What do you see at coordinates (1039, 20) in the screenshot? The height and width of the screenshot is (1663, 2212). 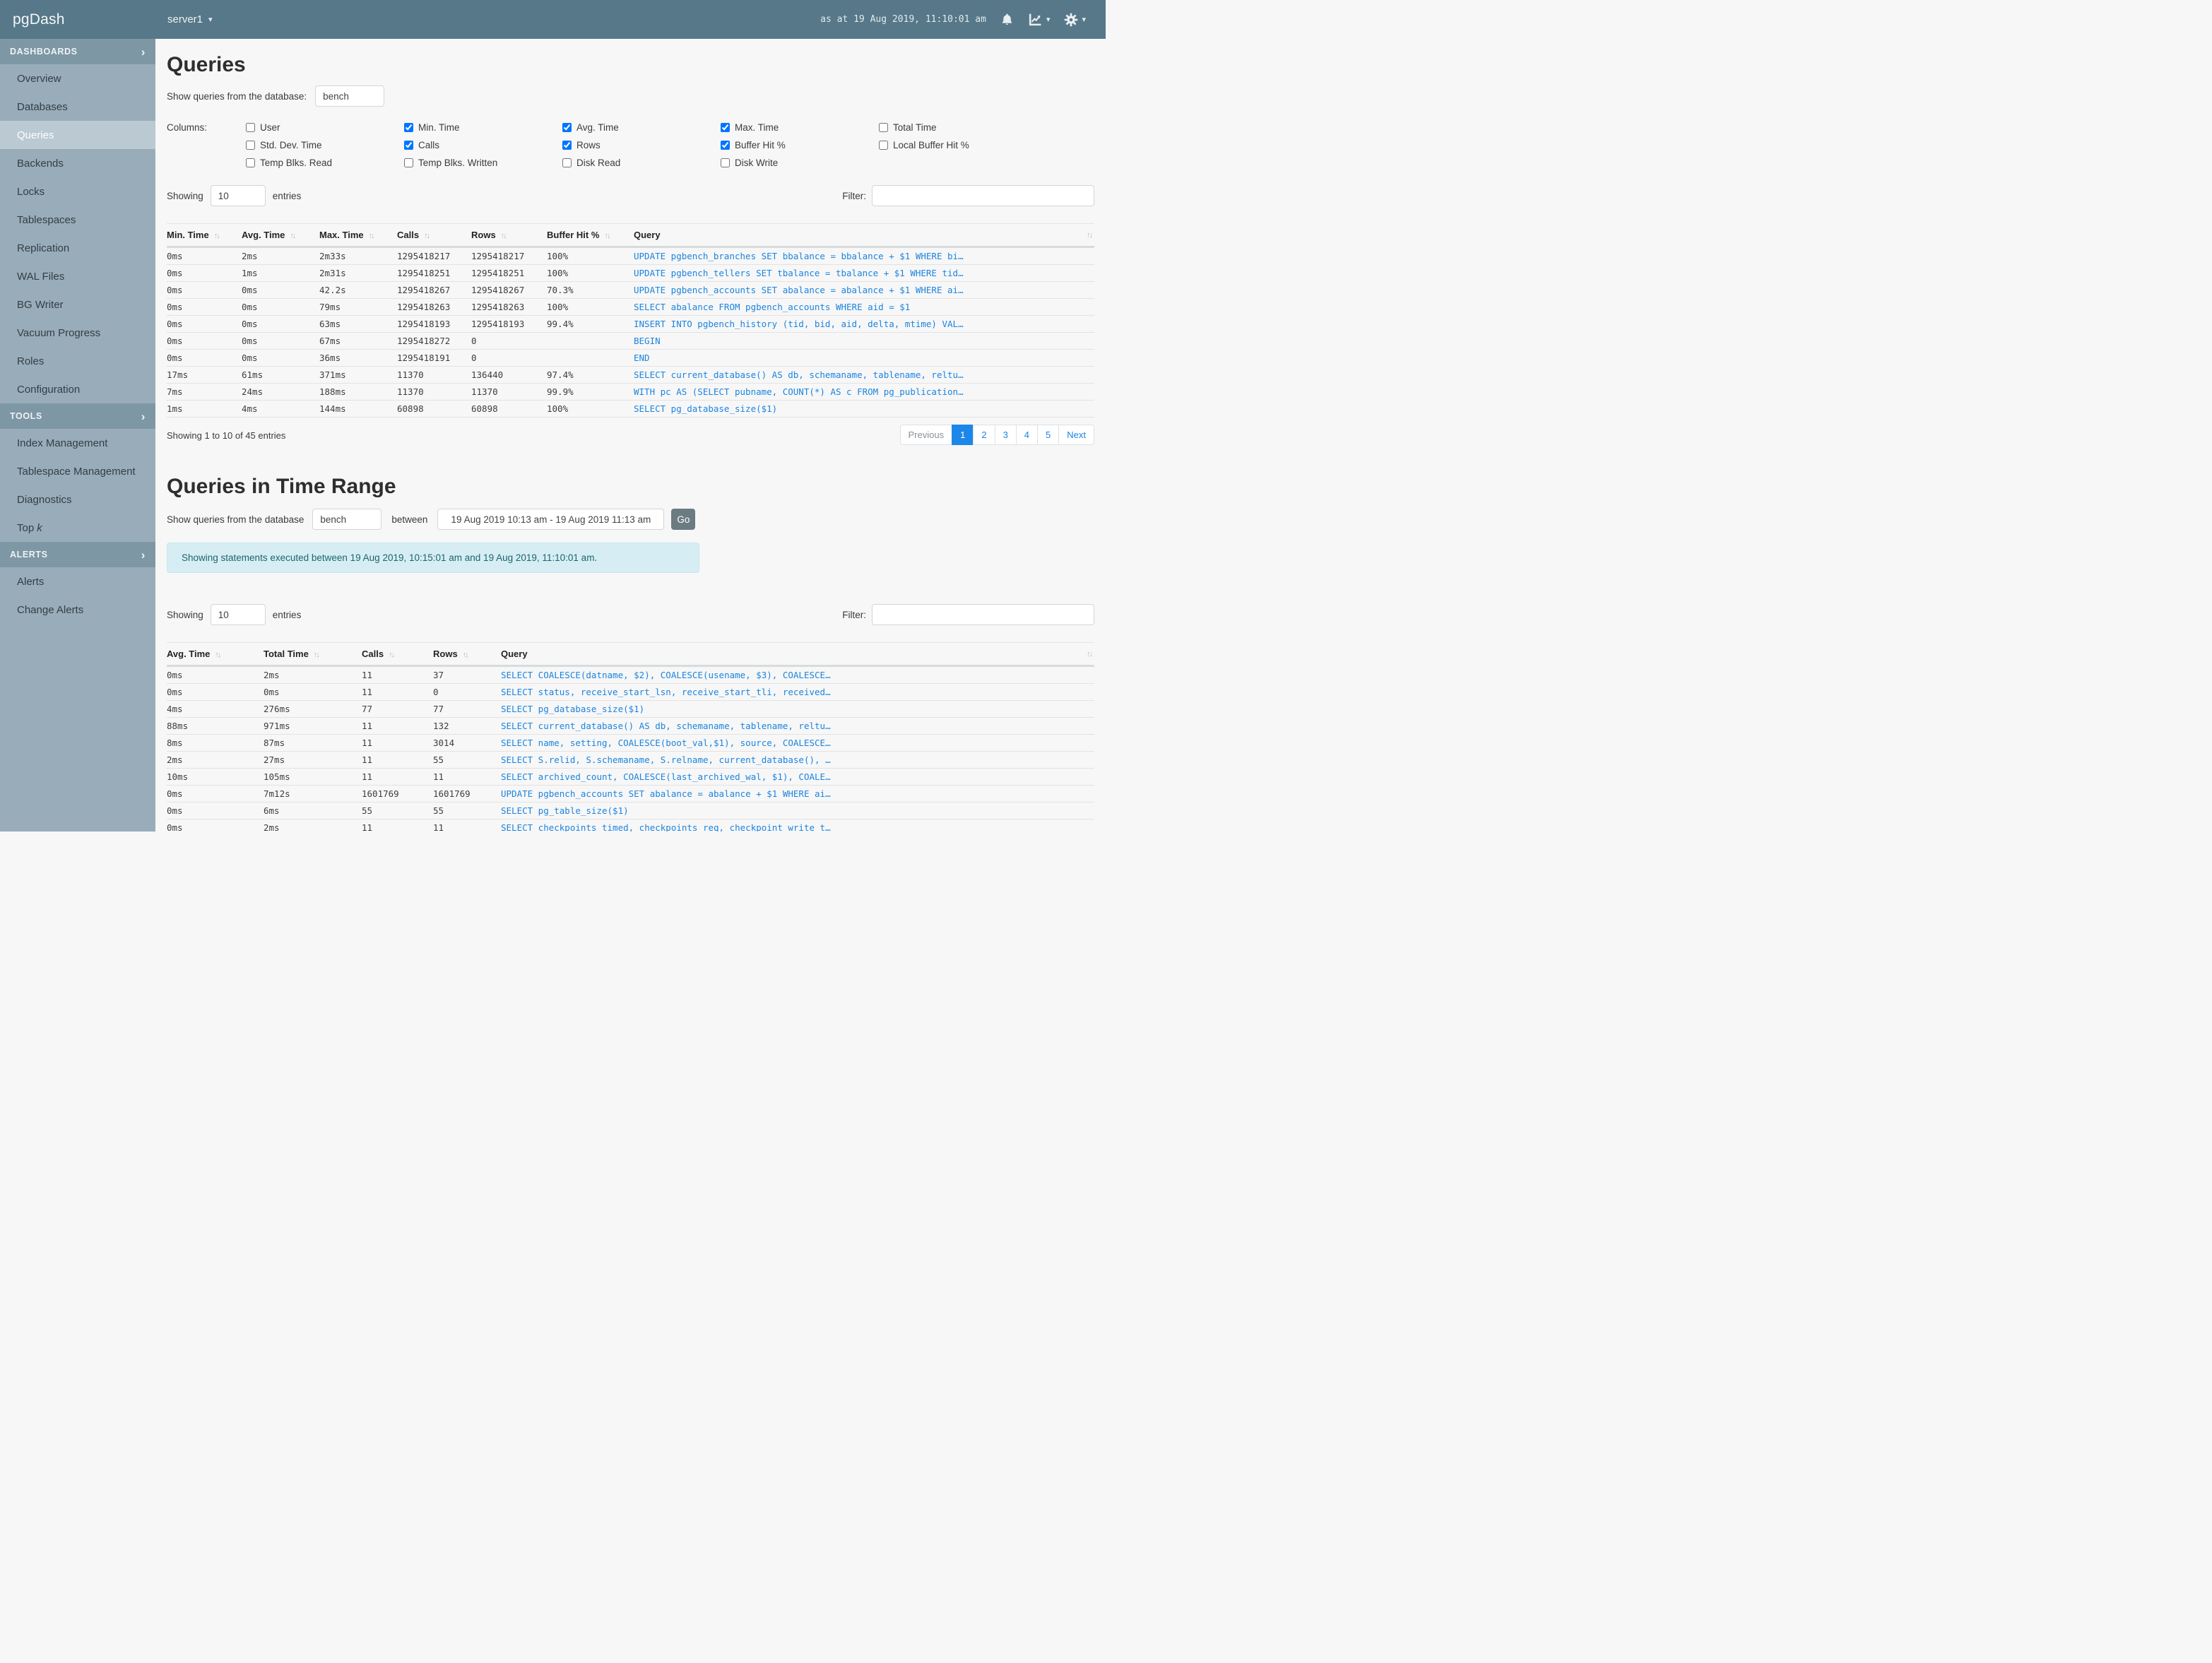 I see `charts-menu-button: ▾` at bounding box center [1039, 20].